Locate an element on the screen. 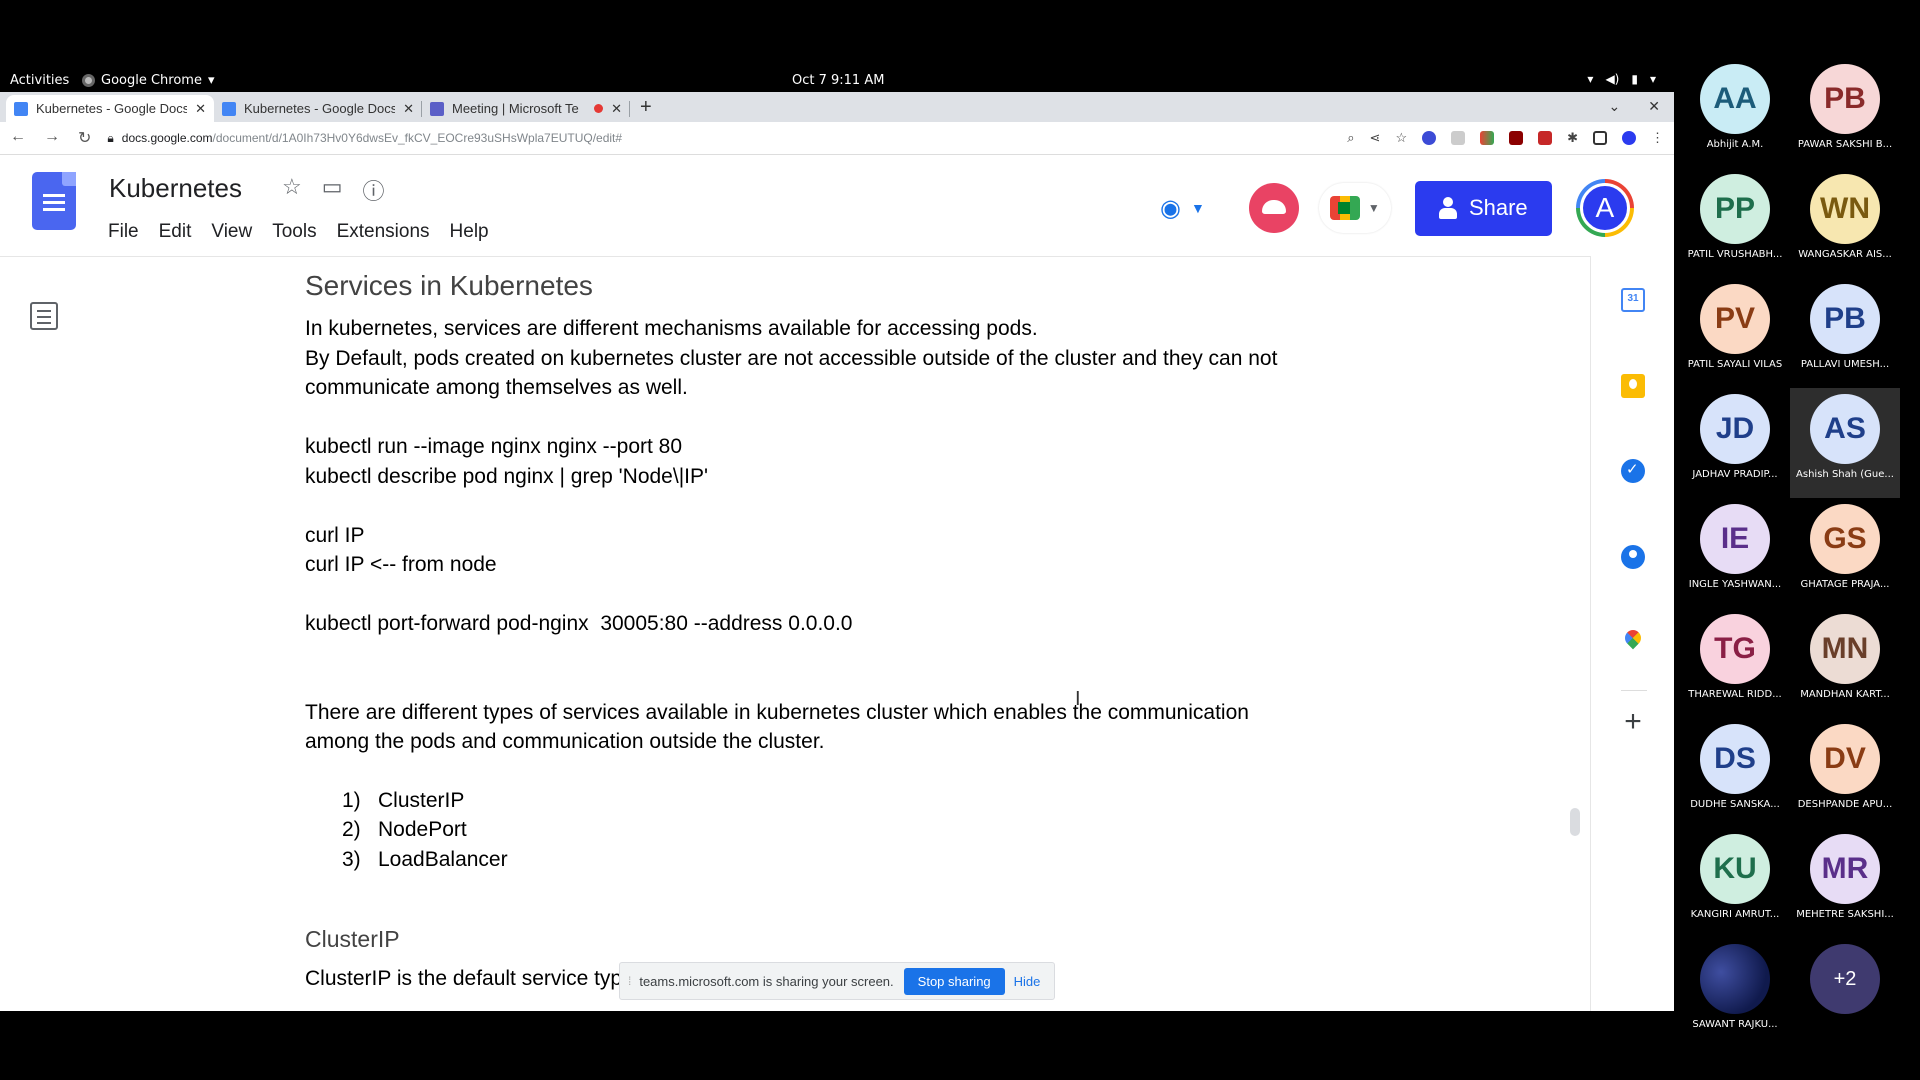 The height and width of the screenshot is (1080, 1920). chevron-down-icon: ▾ is located at coordinates (1652, 79).